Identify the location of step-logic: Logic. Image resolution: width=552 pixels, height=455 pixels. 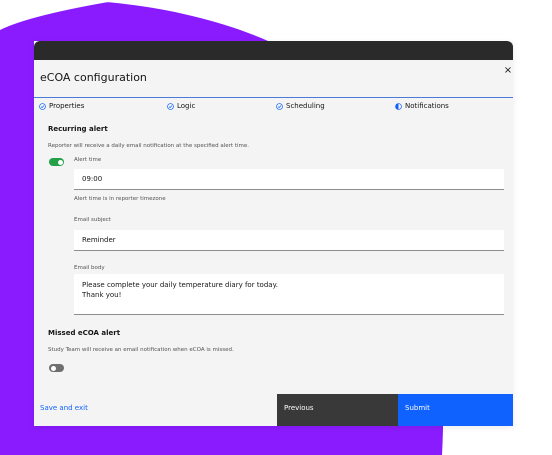
(181, 106).